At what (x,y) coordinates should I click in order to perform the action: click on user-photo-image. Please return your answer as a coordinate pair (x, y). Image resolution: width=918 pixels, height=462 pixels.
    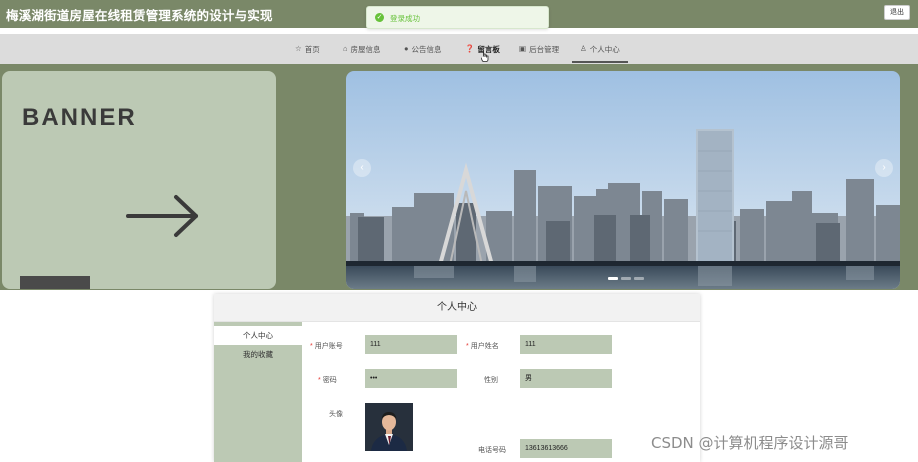
    Looking at the image, I should click on (389, 427).